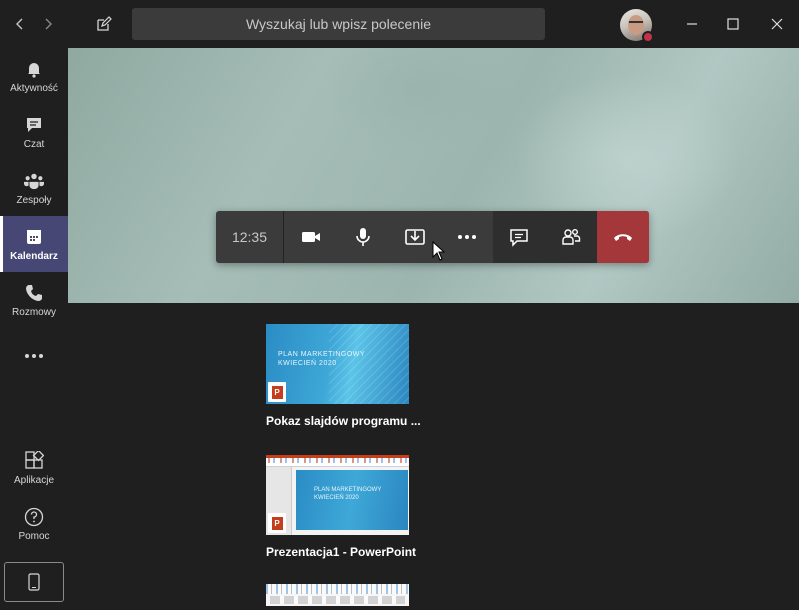 This screenshot has height=610, width=799. What do you see at coordinates (34, 536) in the screenshot?
I see `rail-item-label: Pomoc` at bounding box center [34, 536].